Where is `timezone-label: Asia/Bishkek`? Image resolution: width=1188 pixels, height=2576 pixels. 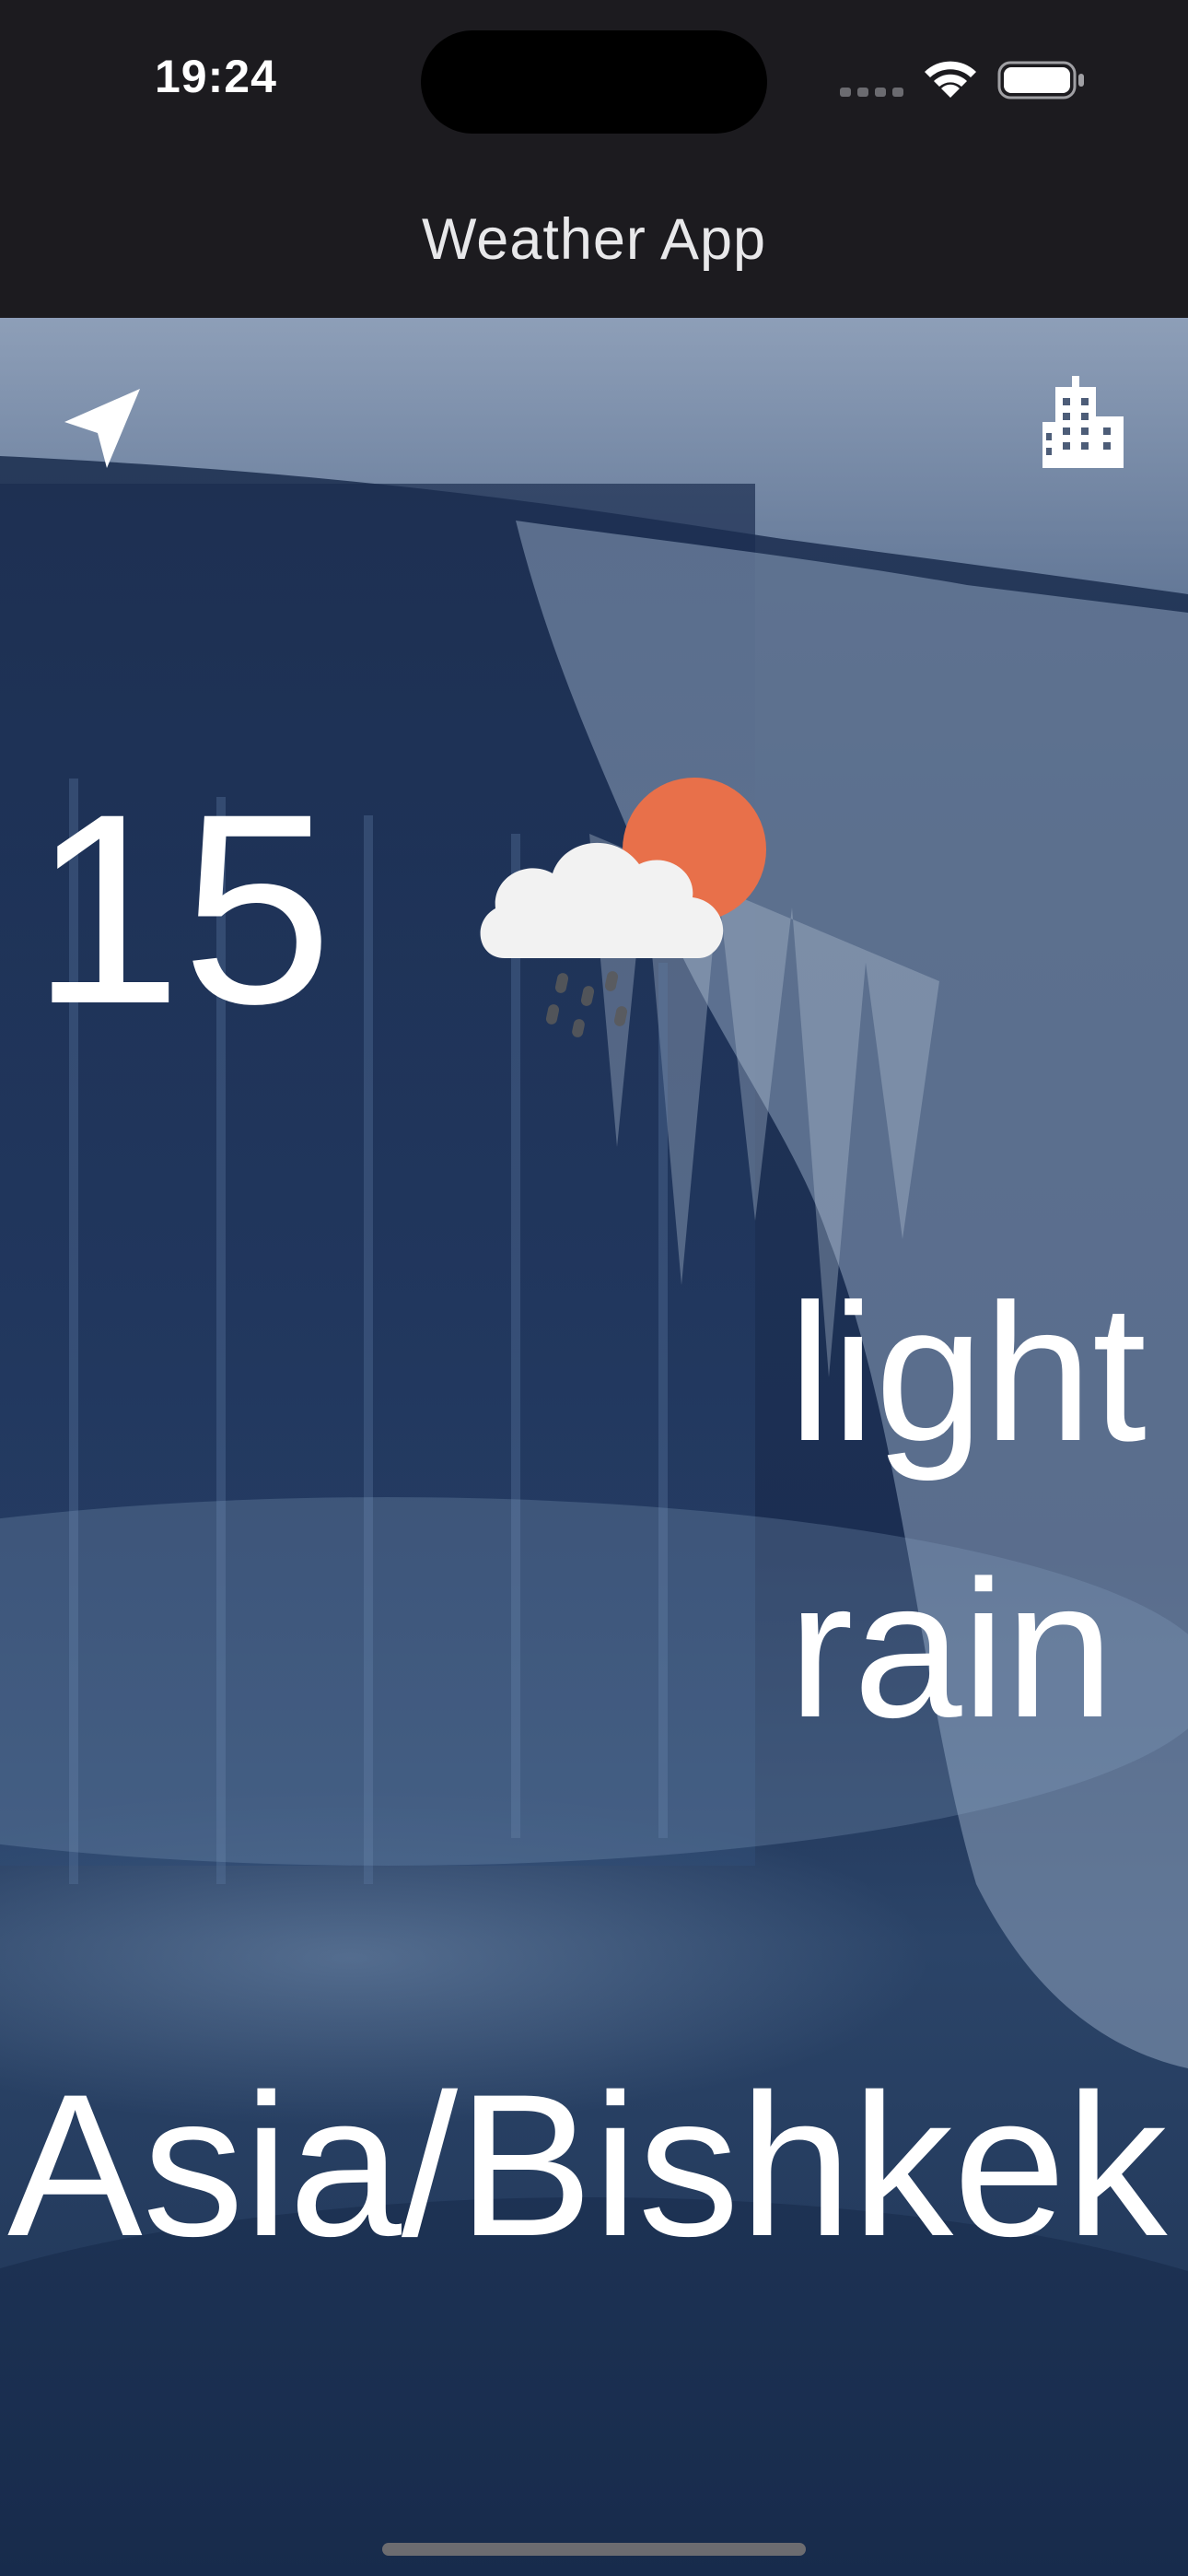 timezone-label: Asia/Bishkek is located at coordinates (587, 2165).